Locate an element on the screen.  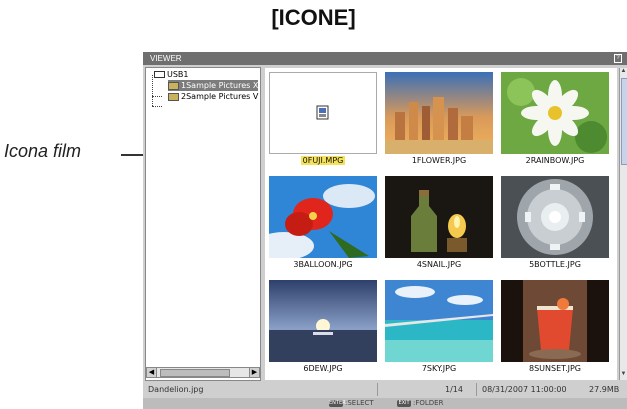
thumbnail-item: 7SKY.JPG is located at coordinates (439, 329).